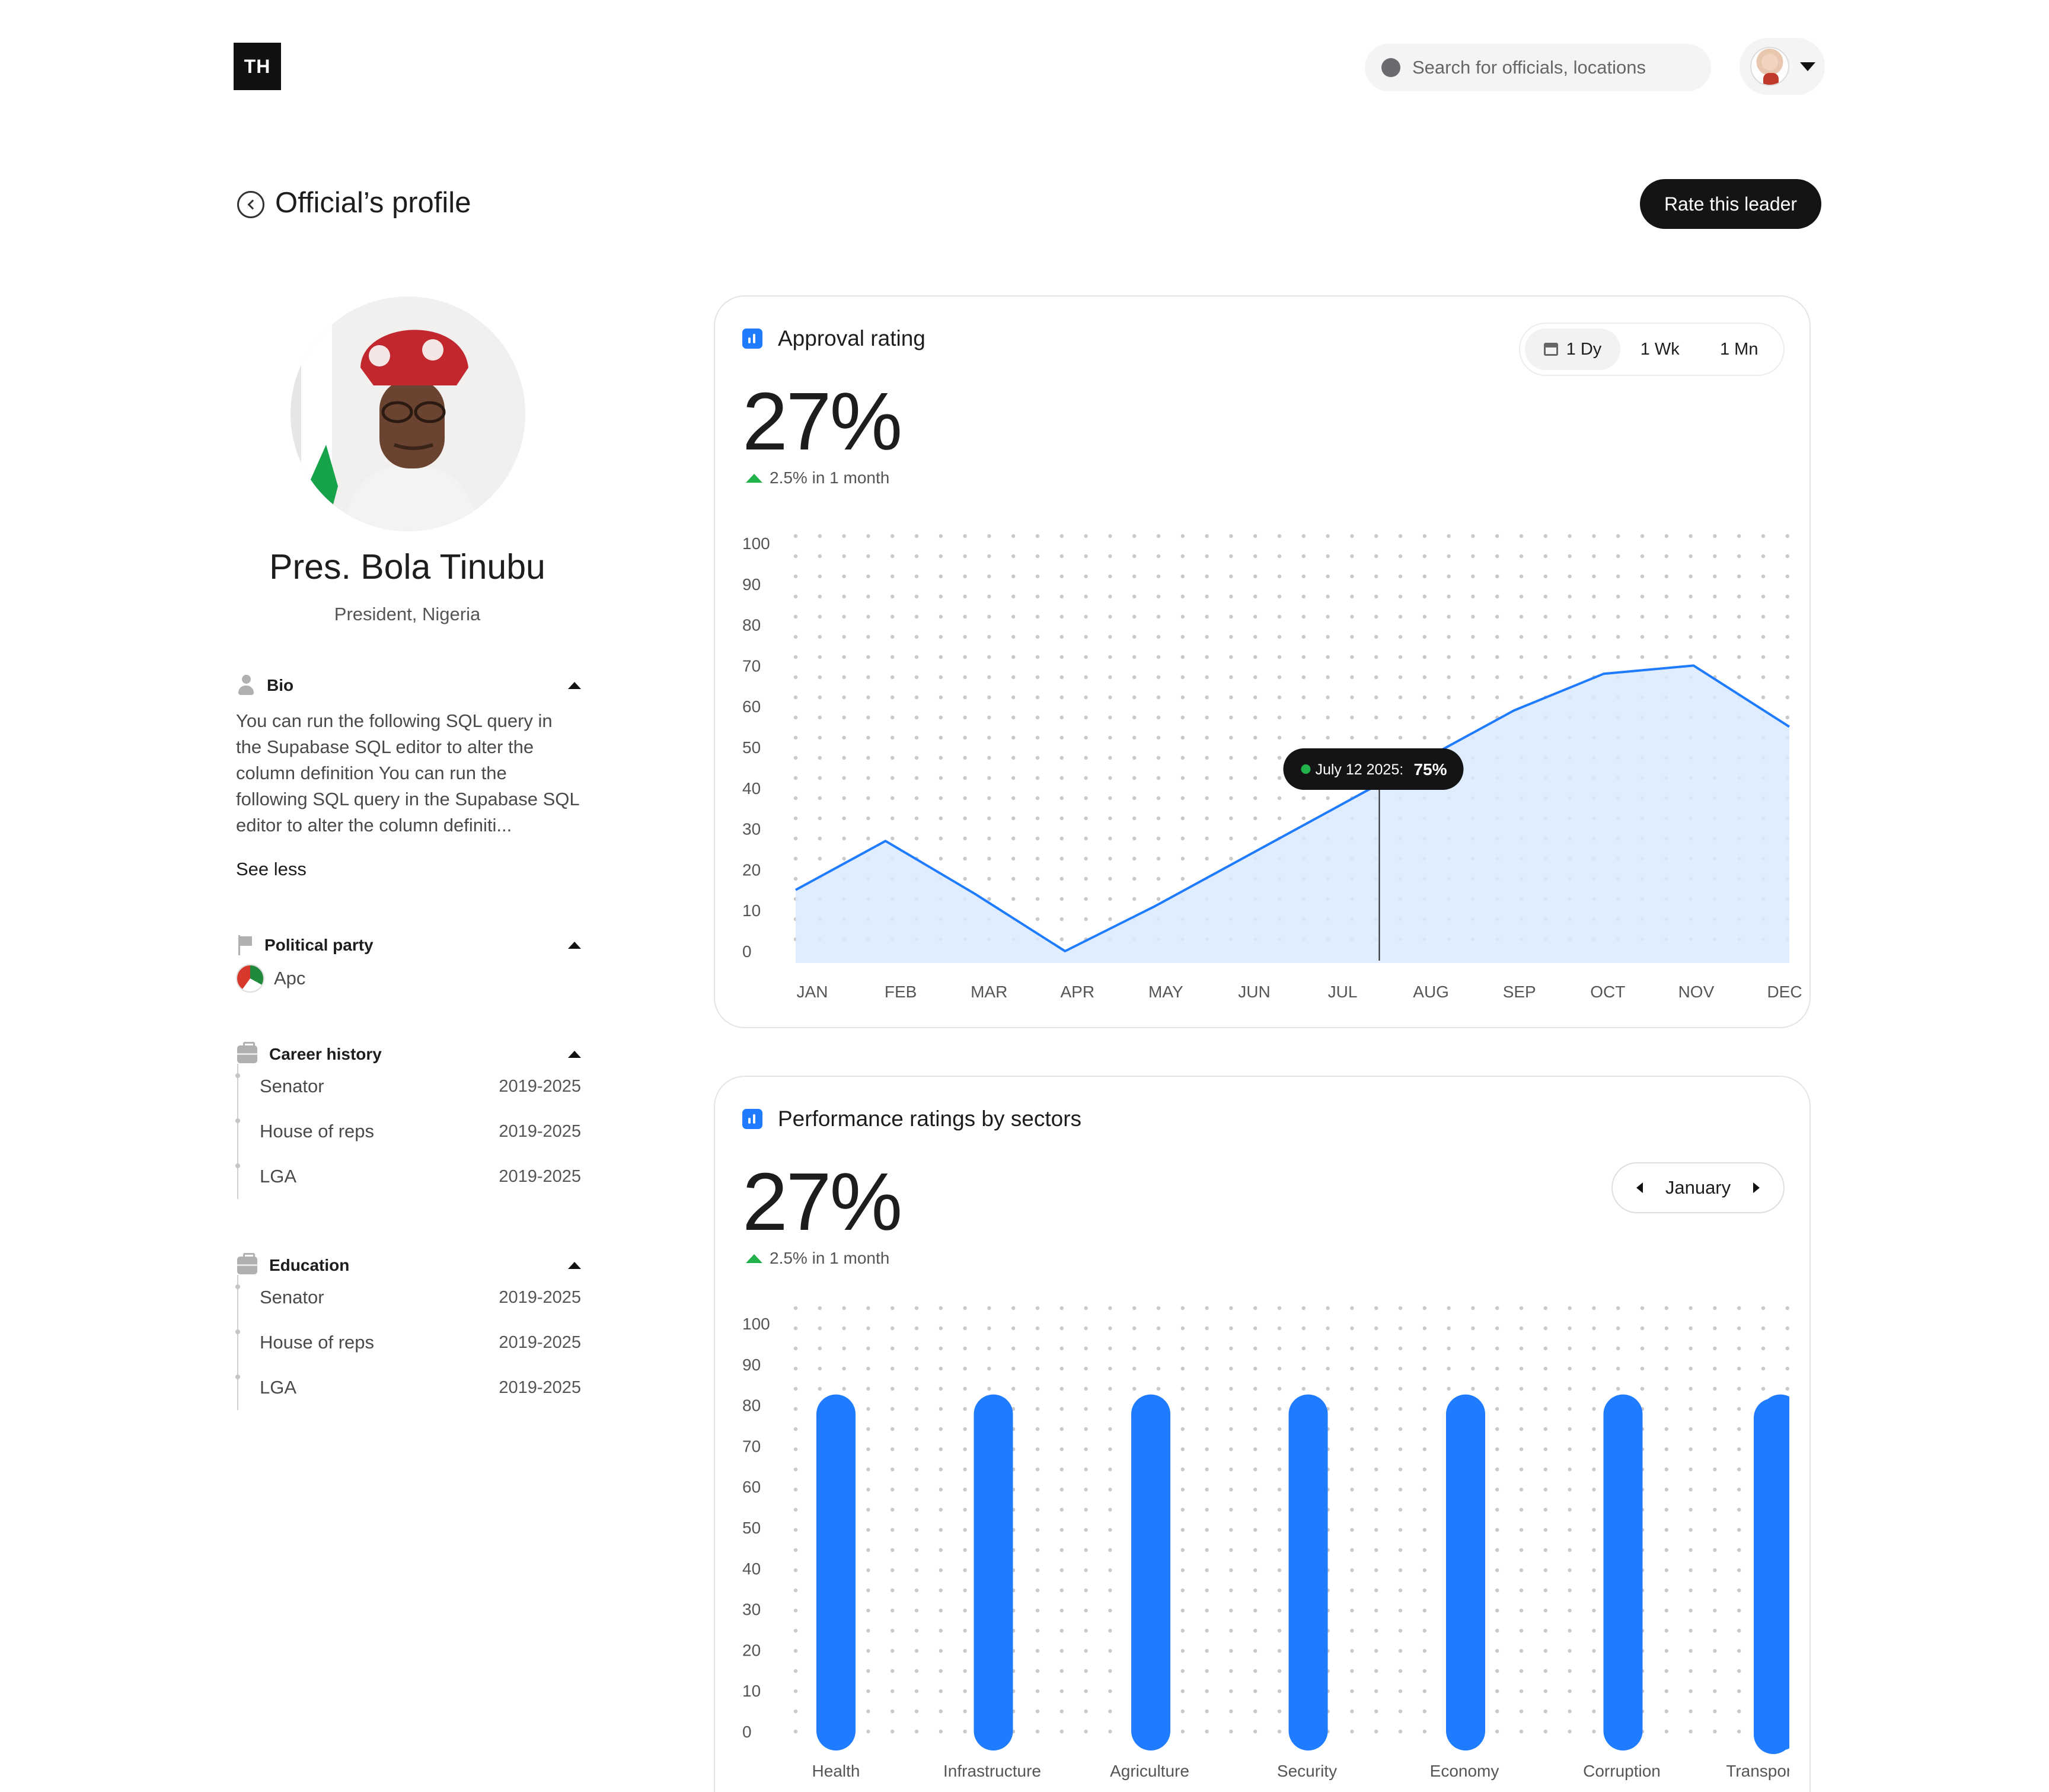 The height and width of the screenshot is (1792, 2049). Describe the element at coordinates (278, 1387) in the screenshot. I see `education-item-title: LGA` at that location.